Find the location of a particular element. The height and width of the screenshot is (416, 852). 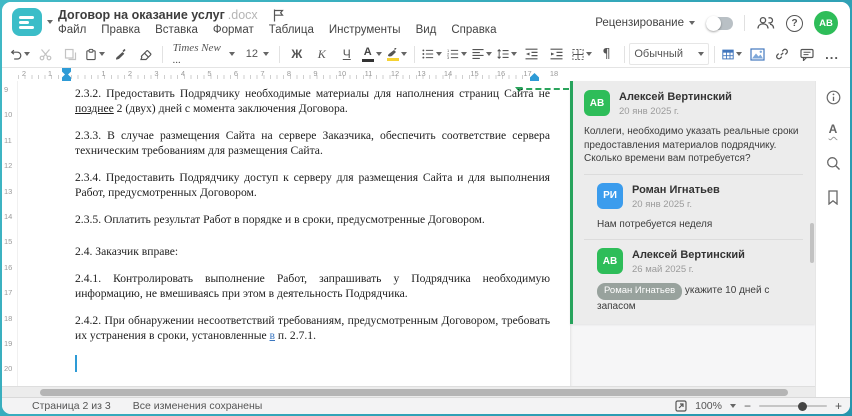

font-color-button: А is located at coordinates (372, 54).